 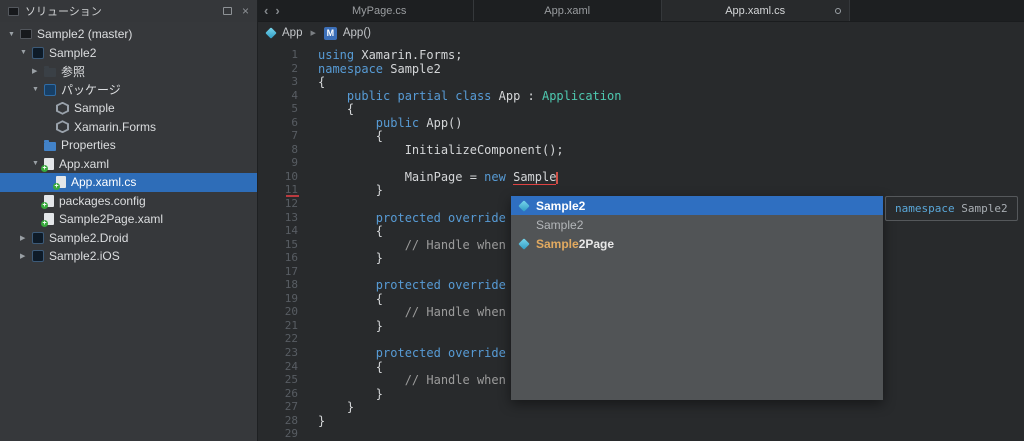 What do you see at coordinates (336, 55) in the screenshot?
I see `code-token: using` at bounding box center [336, 55].